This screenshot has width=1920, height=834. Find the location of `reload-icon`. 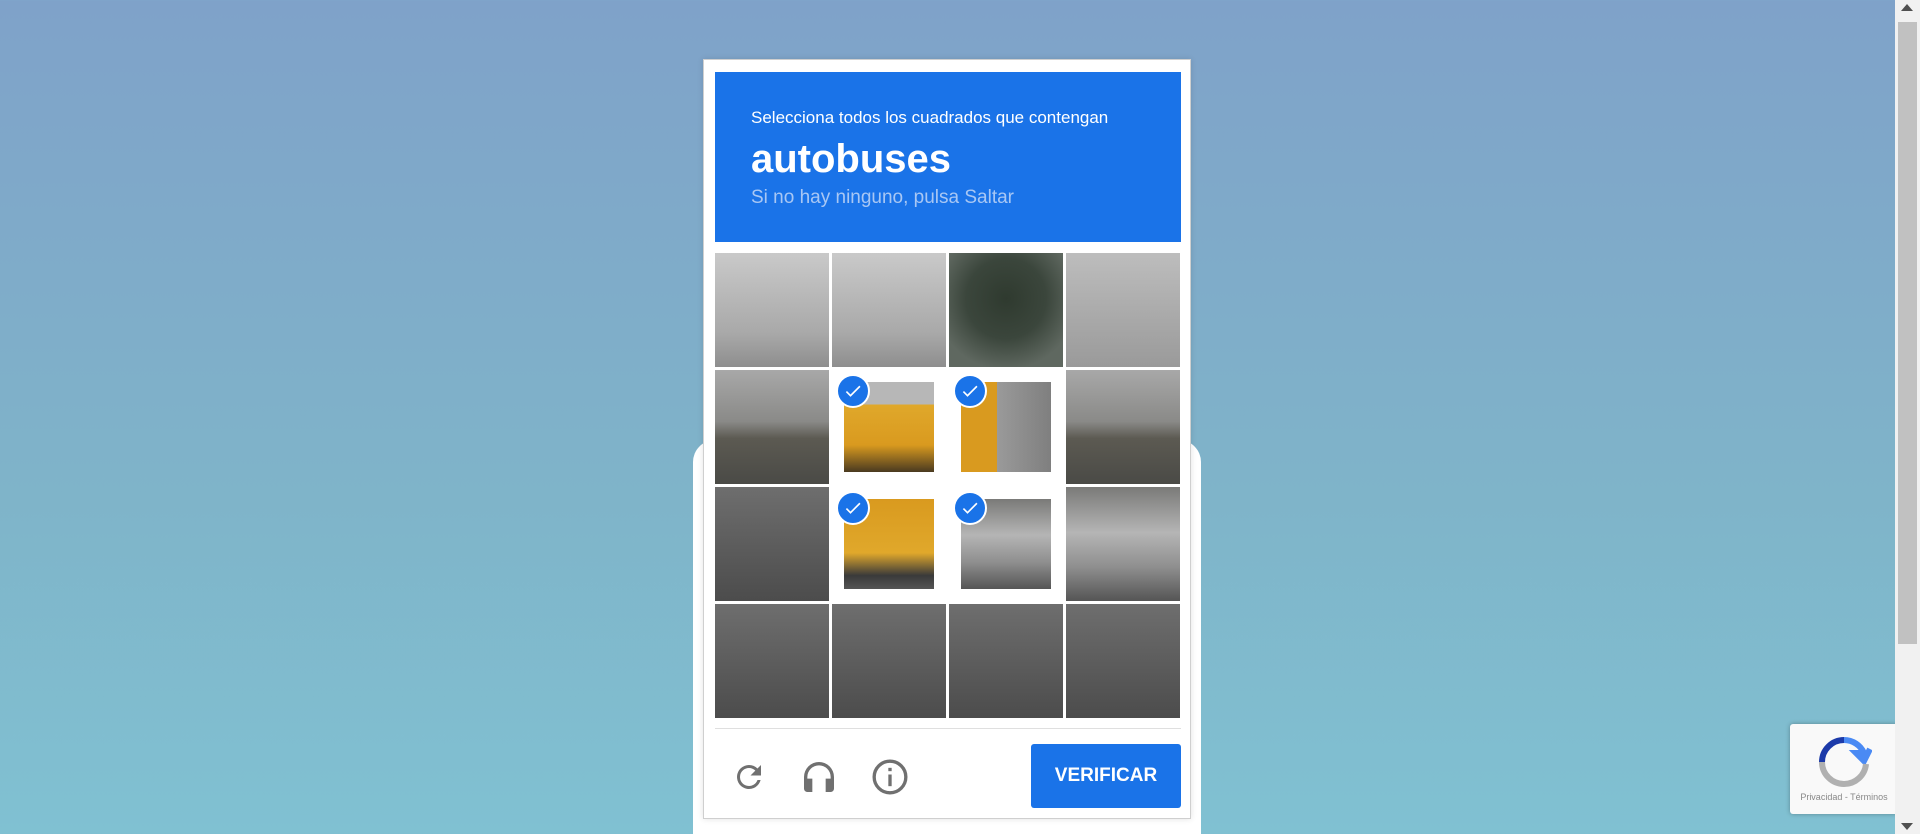

reload-icon is located at coordinates (748, 777).